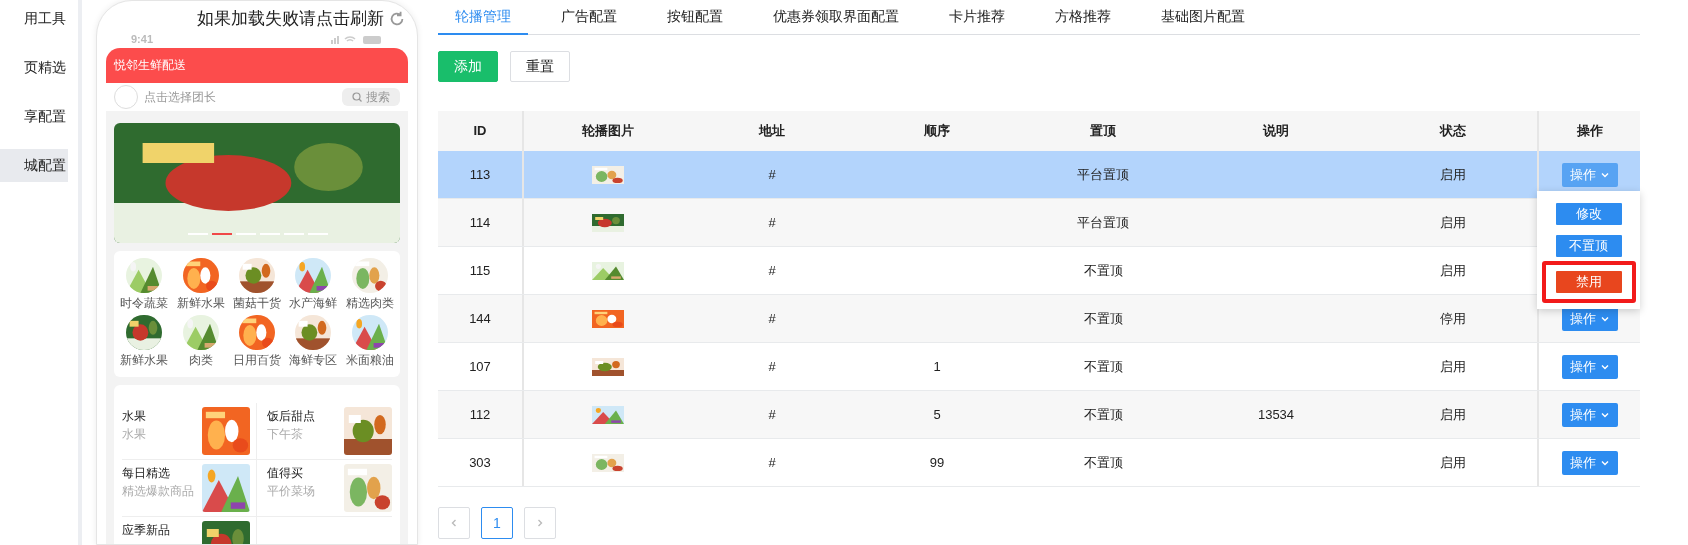  Describe the element at coordinates (480, 270) in the screenshot. I see `table-cell-text: 115` at that location.